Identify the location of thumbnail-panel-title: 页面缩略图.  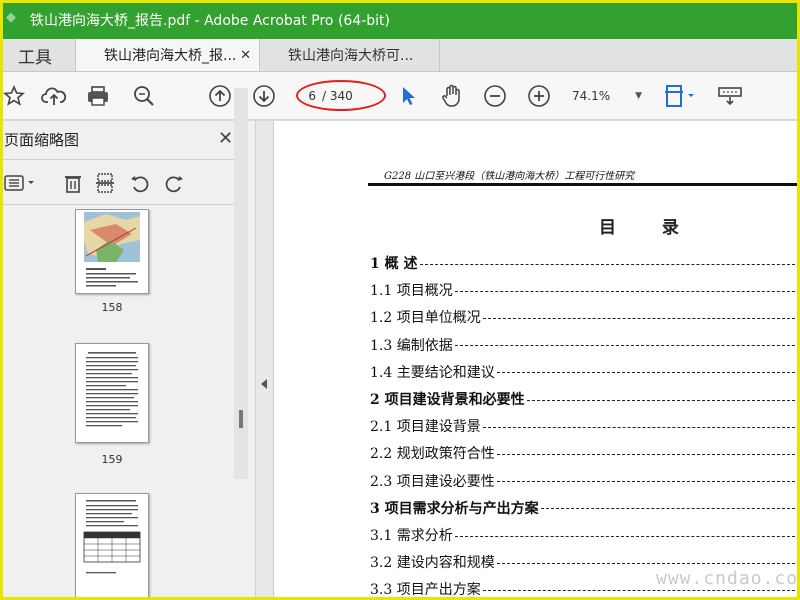
(42, 140).